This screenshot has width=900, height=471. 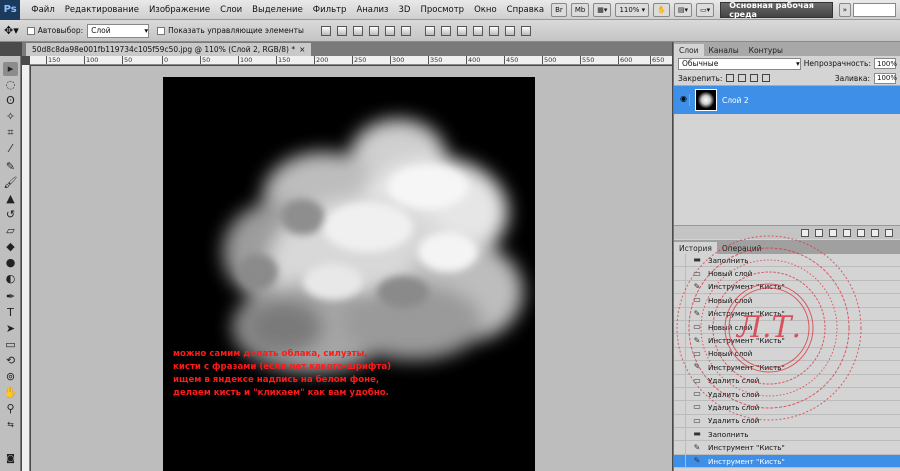 What do you see at coordinates (10, 459) in the screenshot?
I see `quick-mask-icon: ◙` at bounding box center [10, 459].